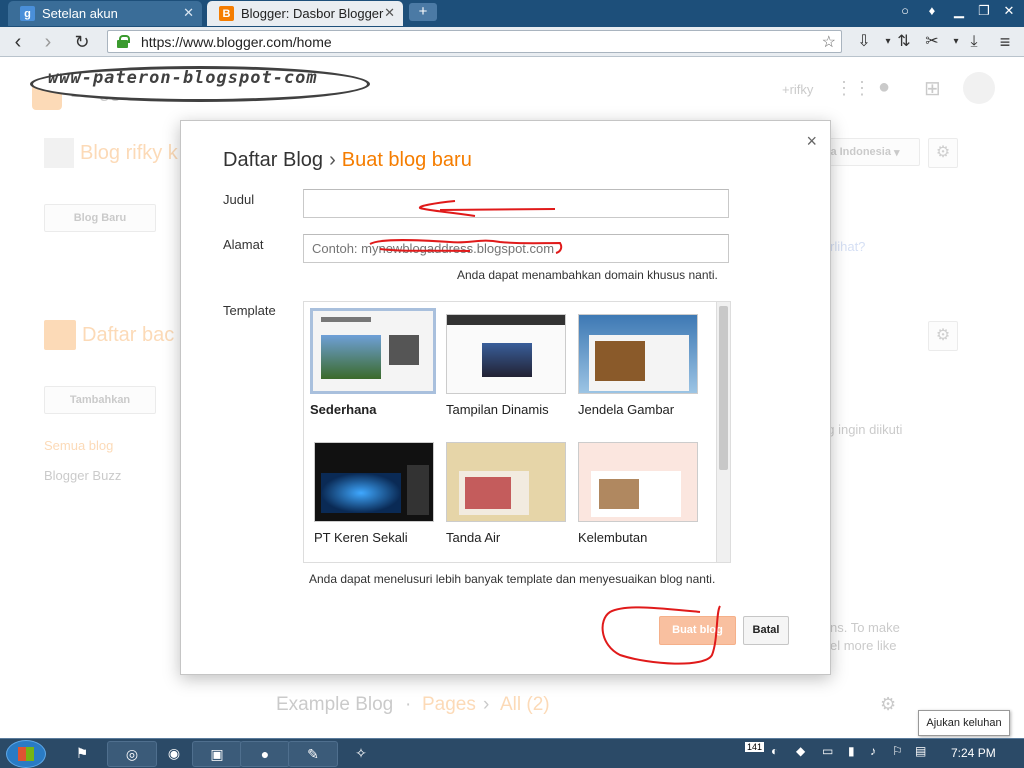 The image size is (1024, 768). What do you see at coordinates (932, 10) in the screenshot?
I see `shirt-icon: ♦` at bounding box center [932, 10].